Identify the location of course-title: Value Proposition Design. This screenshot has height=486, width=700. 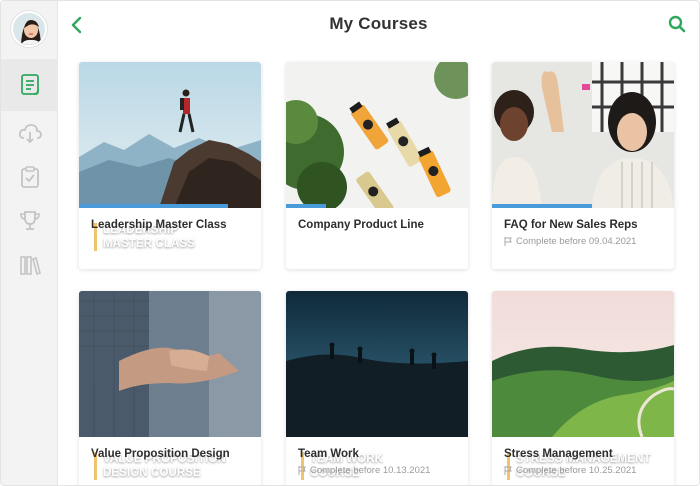
(160, 454).